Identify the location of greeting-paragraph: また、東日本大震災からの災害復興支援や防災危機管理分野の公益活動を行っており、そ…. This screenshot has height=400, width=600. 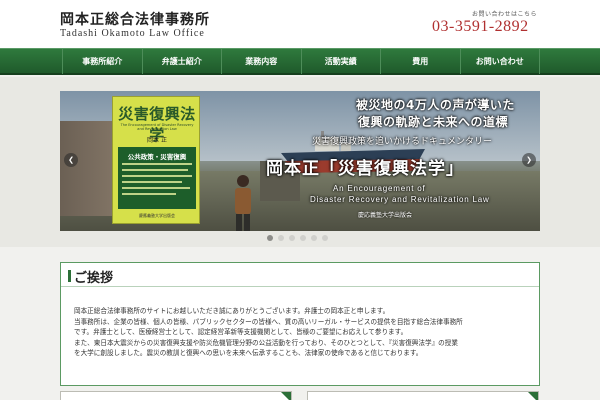
(266, 342).